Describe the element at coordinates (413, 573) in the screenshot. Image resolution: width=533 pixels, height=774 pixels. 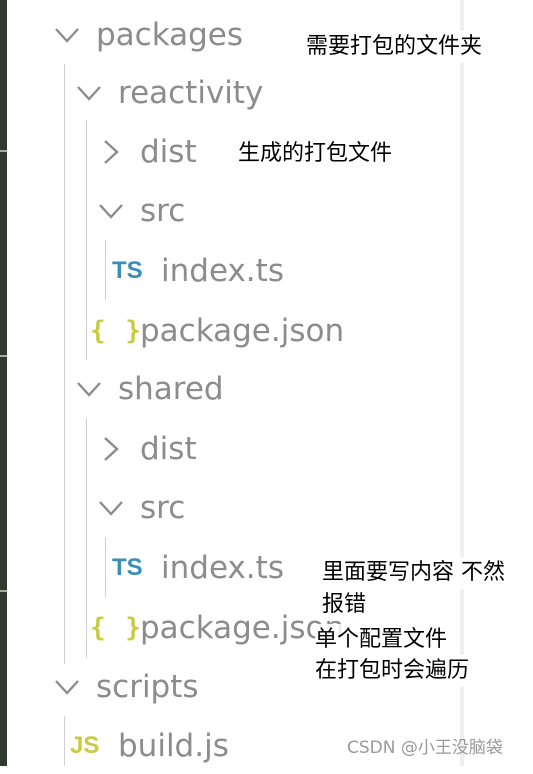
I see `annotation-index-line1: 里面要写内容 不然` at that location.